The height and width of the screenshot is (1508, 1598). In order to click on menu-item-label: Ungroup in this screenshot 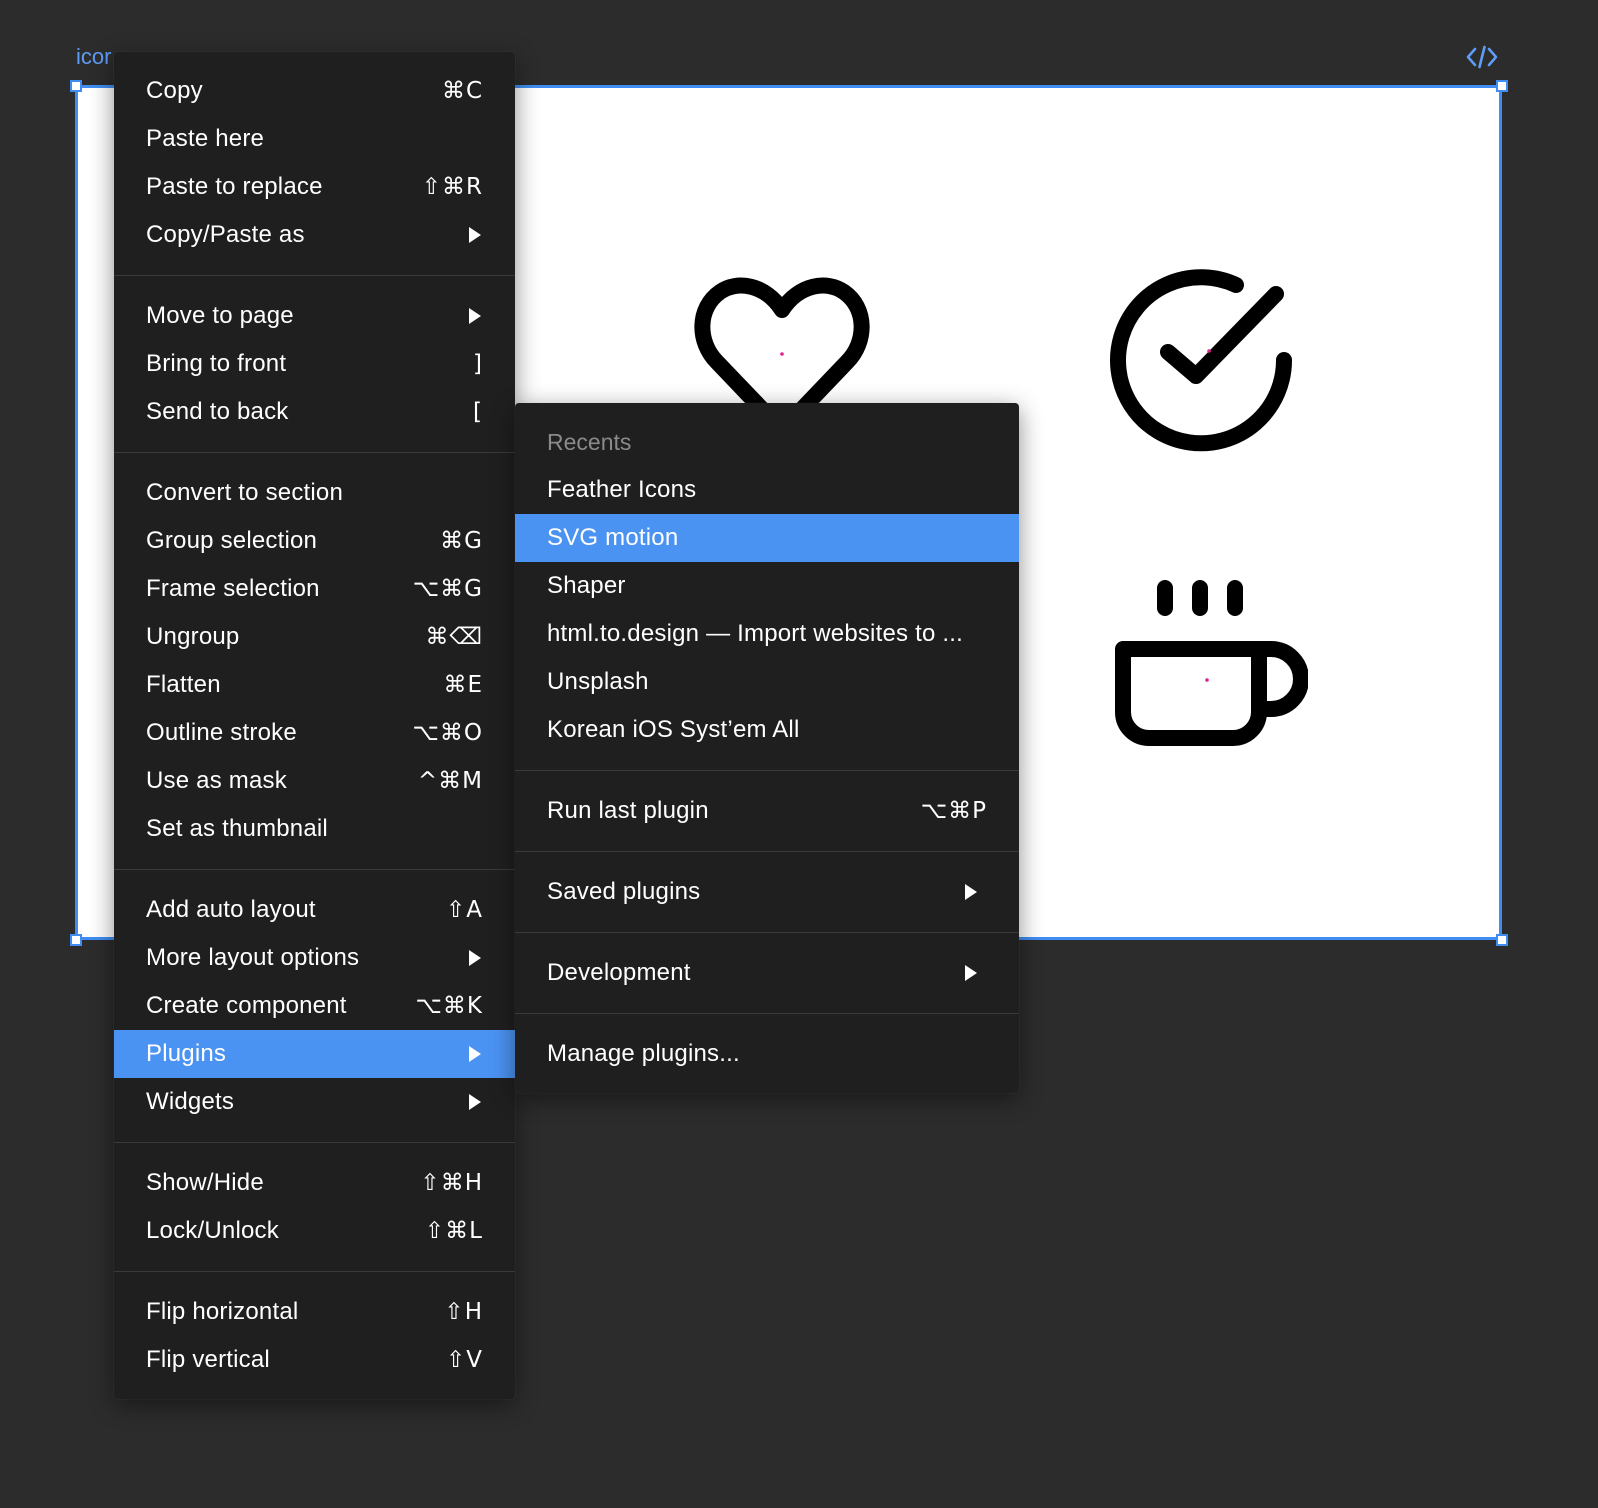, I will do `click(193, 636)`.